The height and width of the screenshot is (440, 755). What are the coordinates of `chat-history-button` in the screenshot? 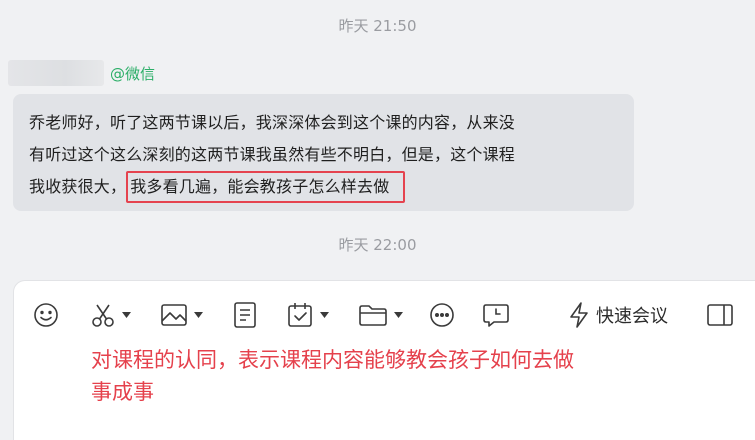 It's located at (496, 315).